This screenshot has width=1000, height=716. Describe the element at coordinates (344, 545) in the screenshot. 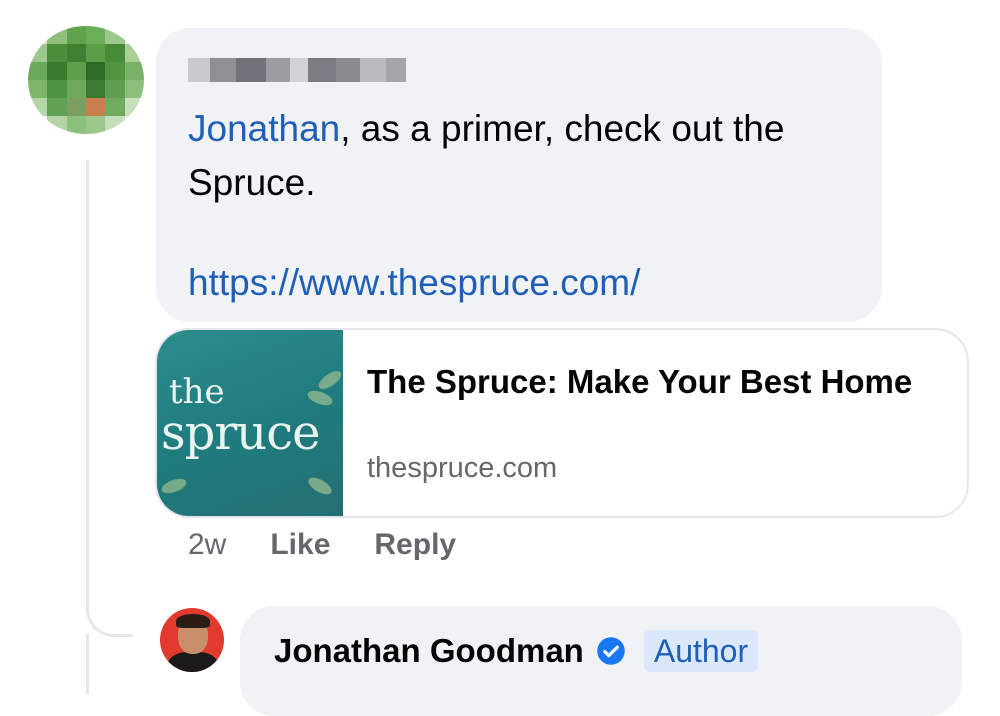

I see `comment-actions: 2w Like Reply` at that location.